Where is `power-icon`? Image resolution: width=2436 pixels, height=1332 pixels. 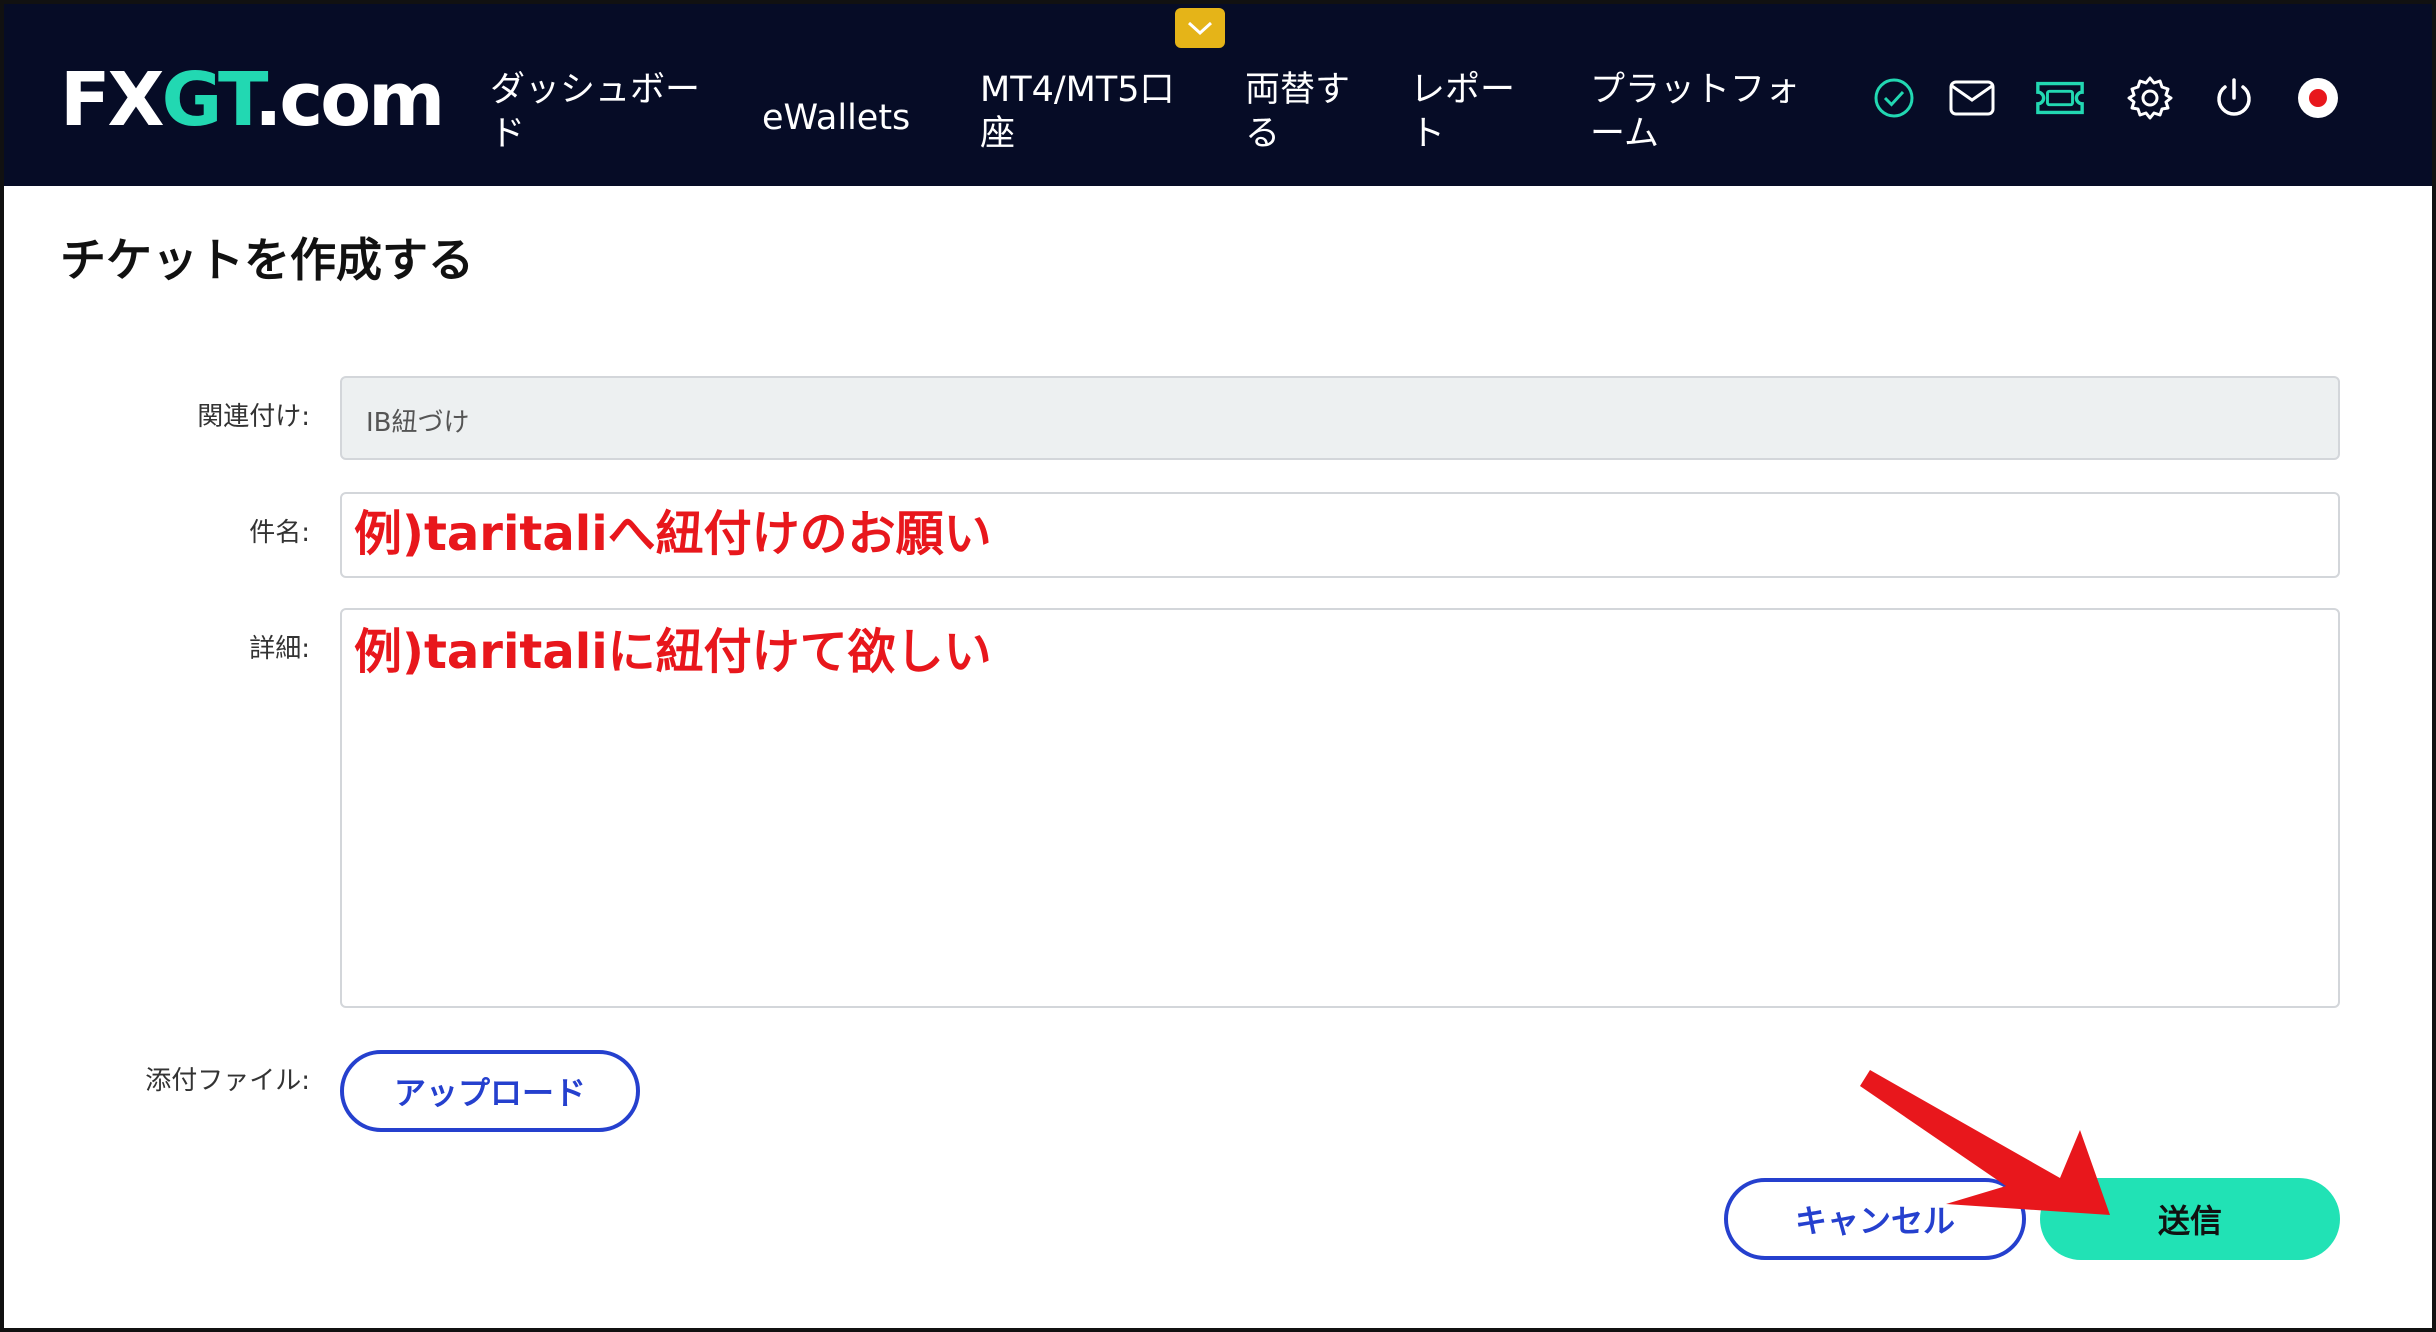
power-icon is located at coordinates (2234, 98).